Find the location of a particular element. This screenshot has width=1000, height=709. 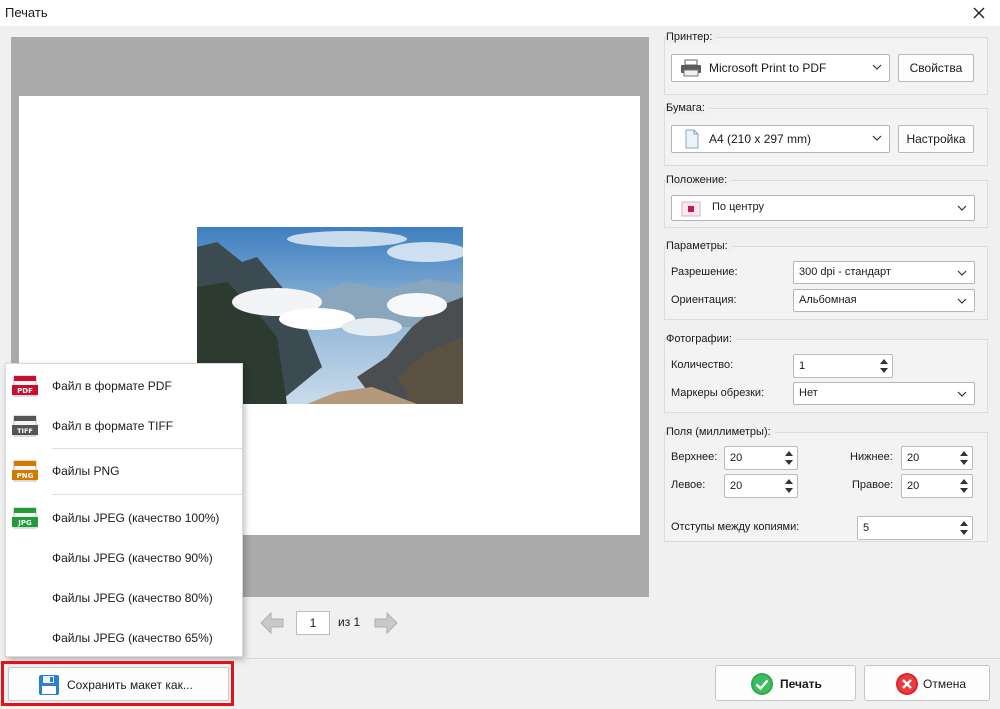

copy-gap-label: Отступы между копиями: is located at coordinates (735, 527).